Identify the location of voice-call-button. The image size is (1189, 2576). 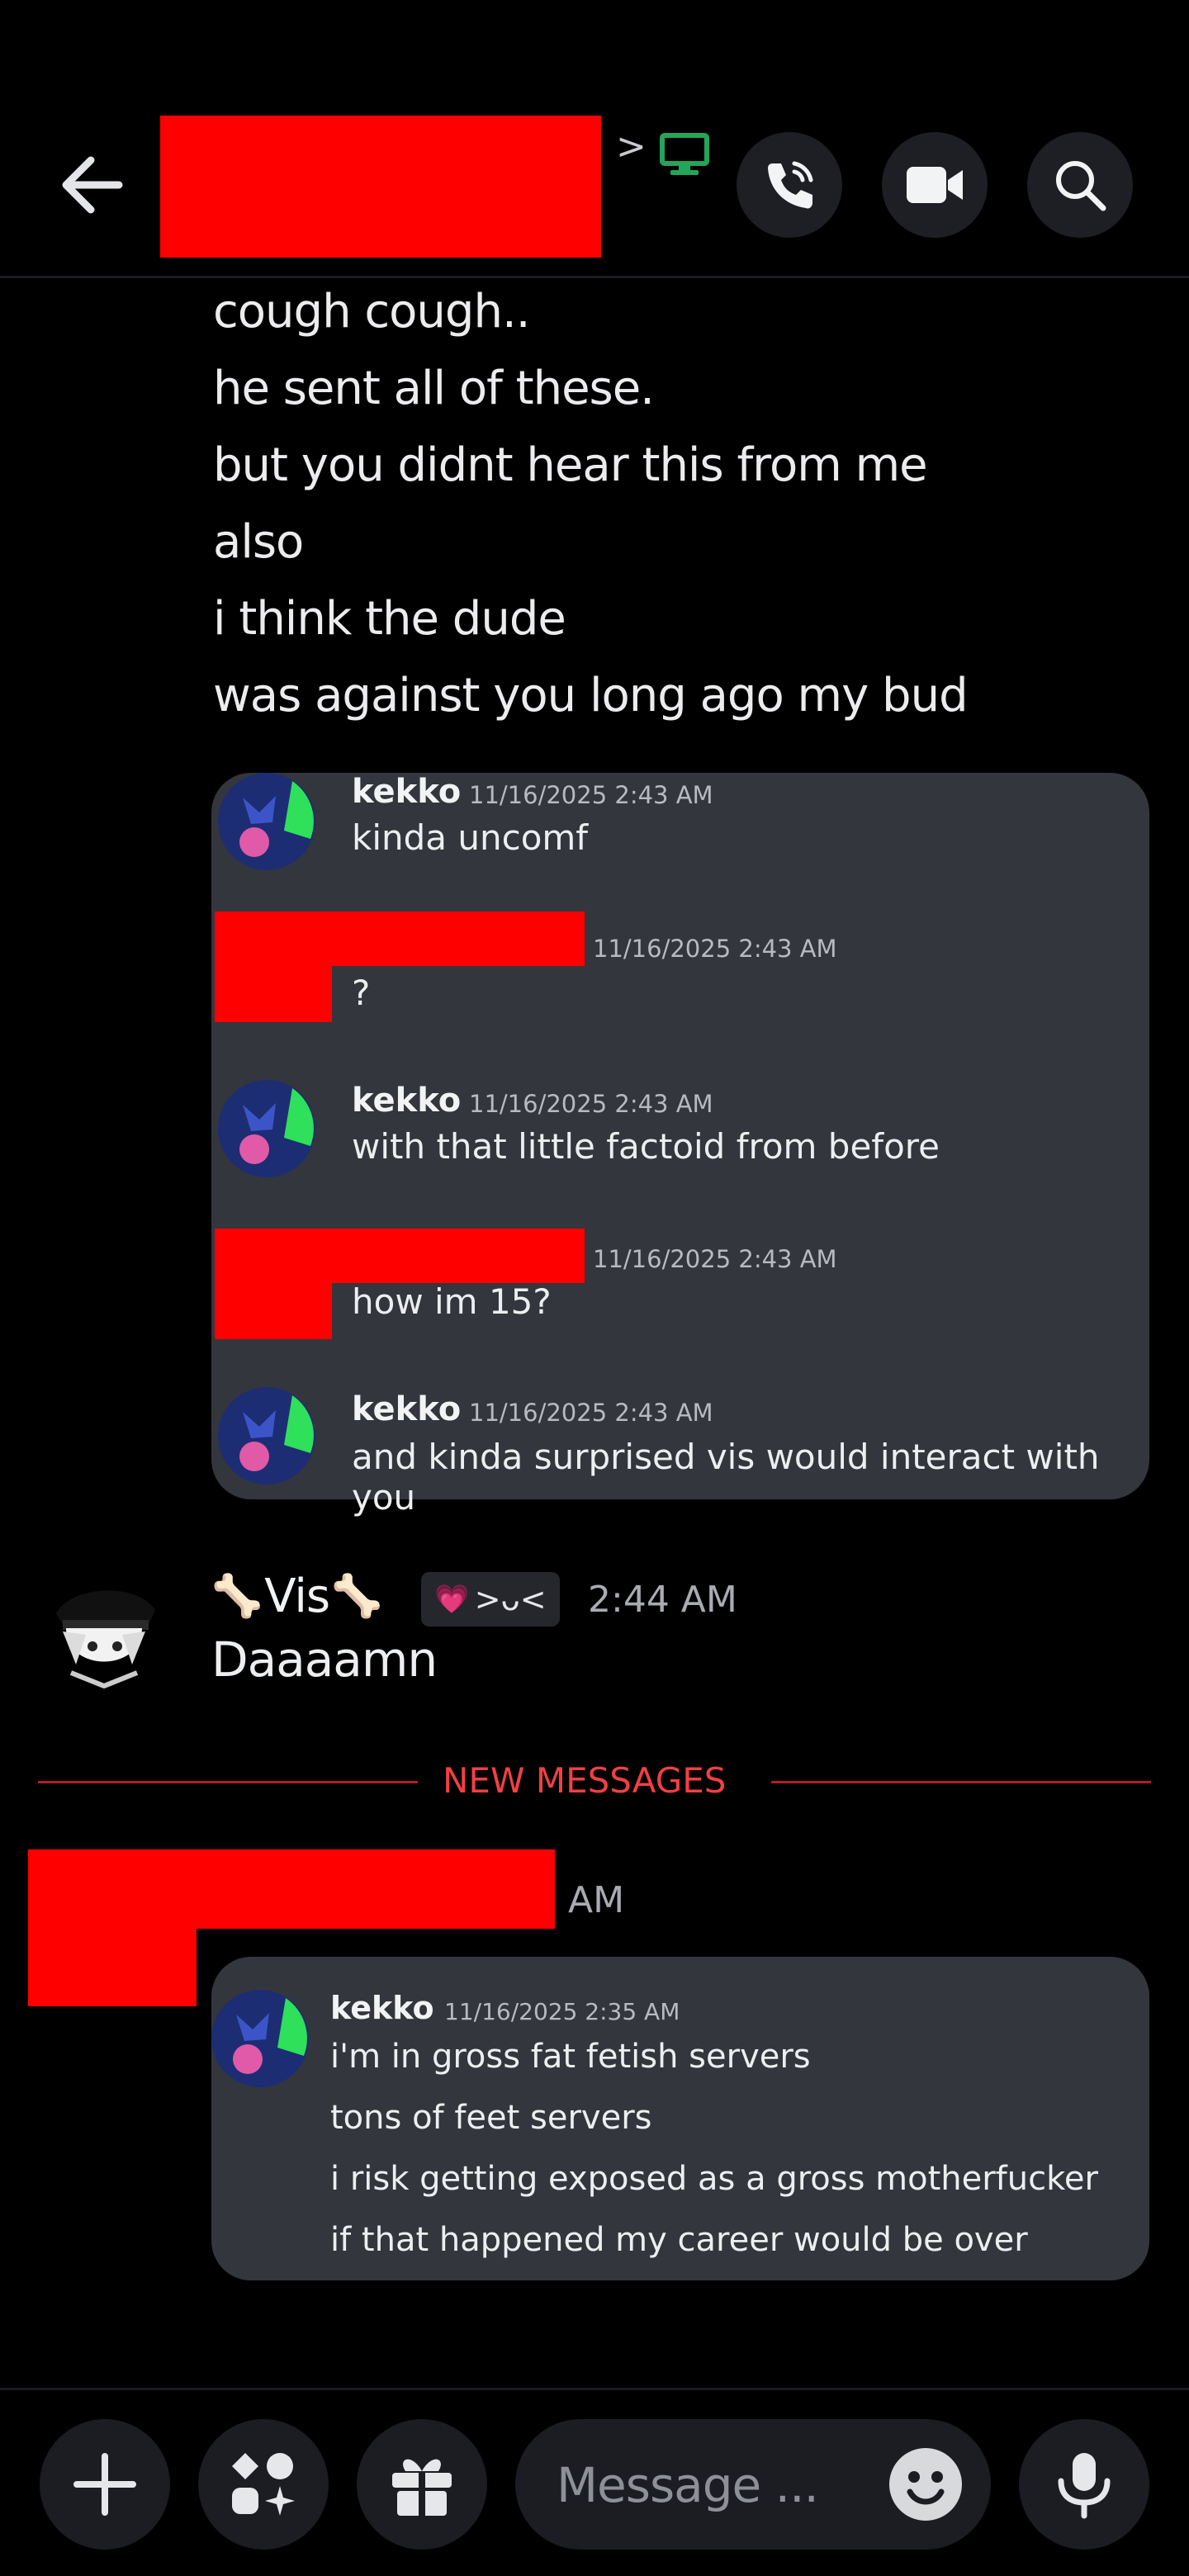
(789, 185).